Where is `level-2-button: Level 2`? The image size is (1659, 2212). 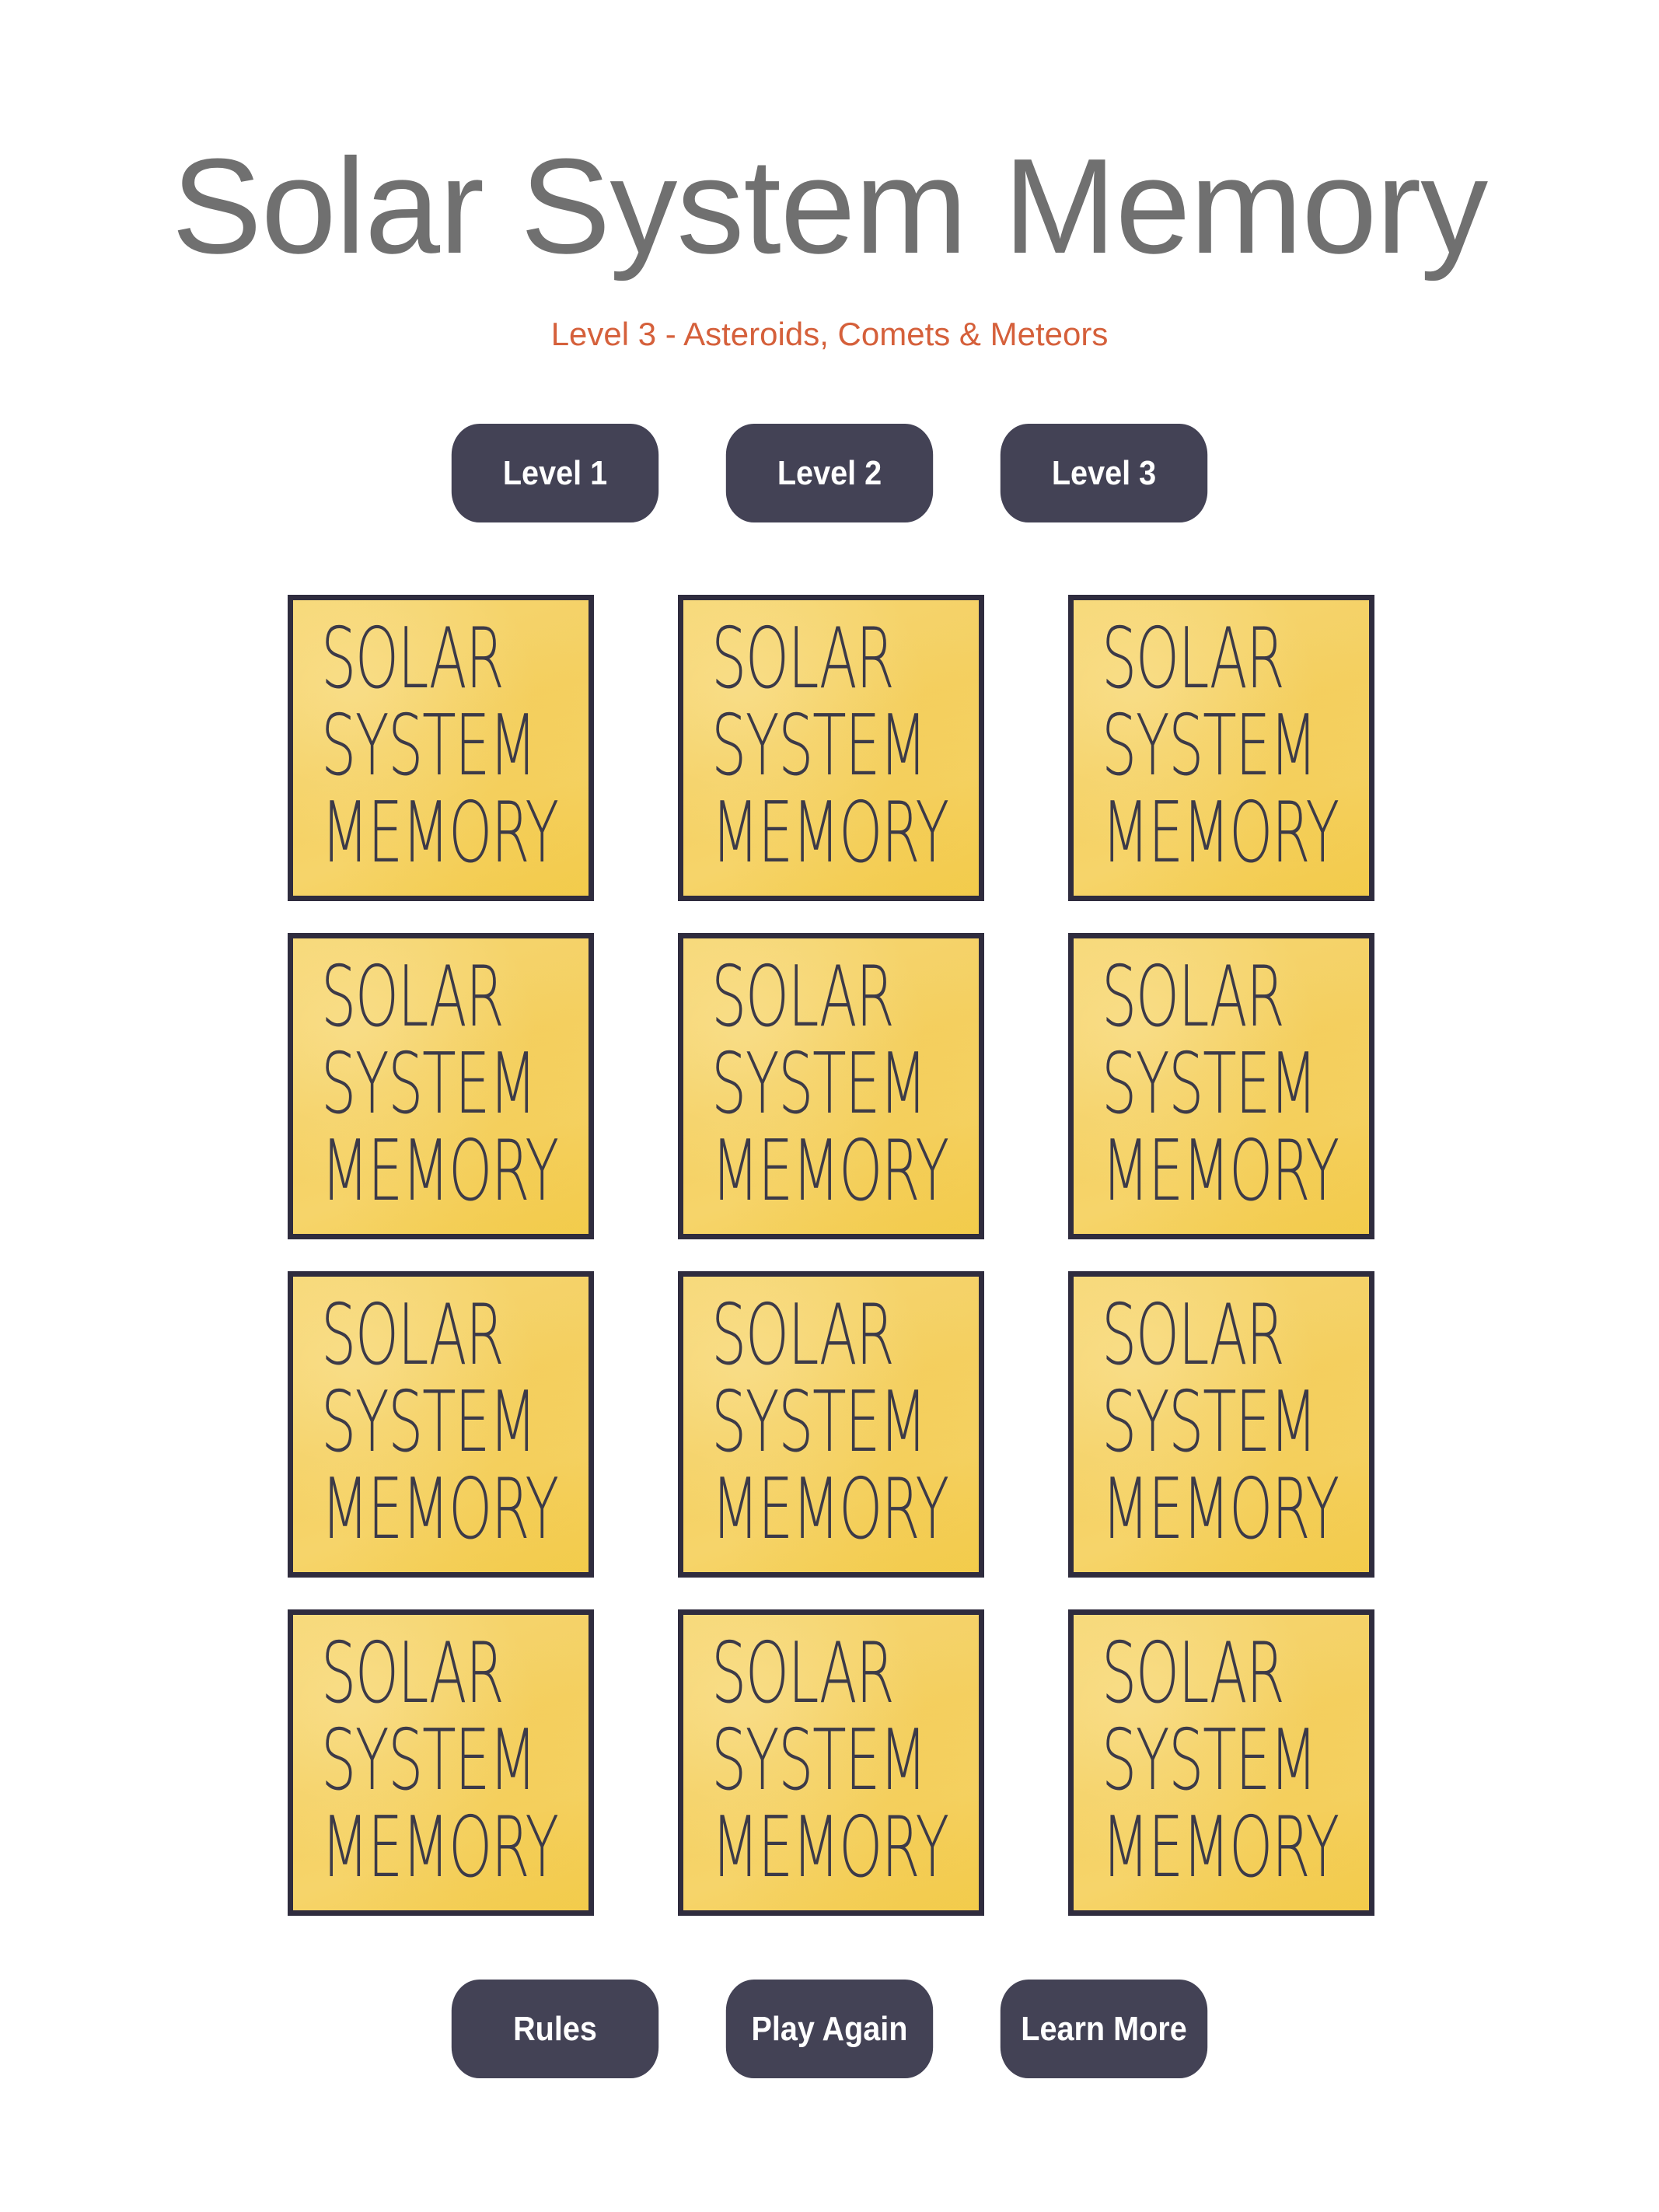
level-2-button: Level 2 is located at coordinates (829, 473).